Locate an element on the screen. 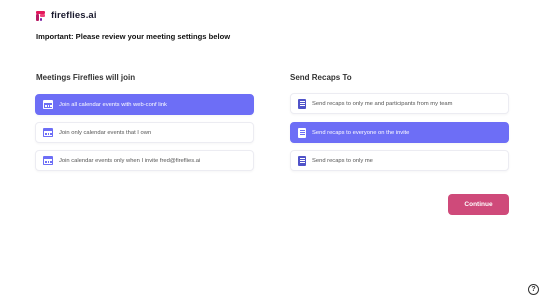 The height and width of the screenshot is (303, 550). meetings-option-own: Join only calendar events that I own is located at coordinates (144, 132).